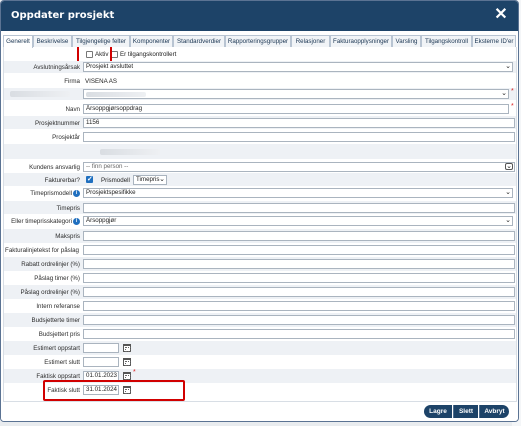 The image size is (521, 426). What do you see at coordinates (101, 348) in the screenshot?
I see `estimert-oppstart-input` at bounding box center [101, 348].